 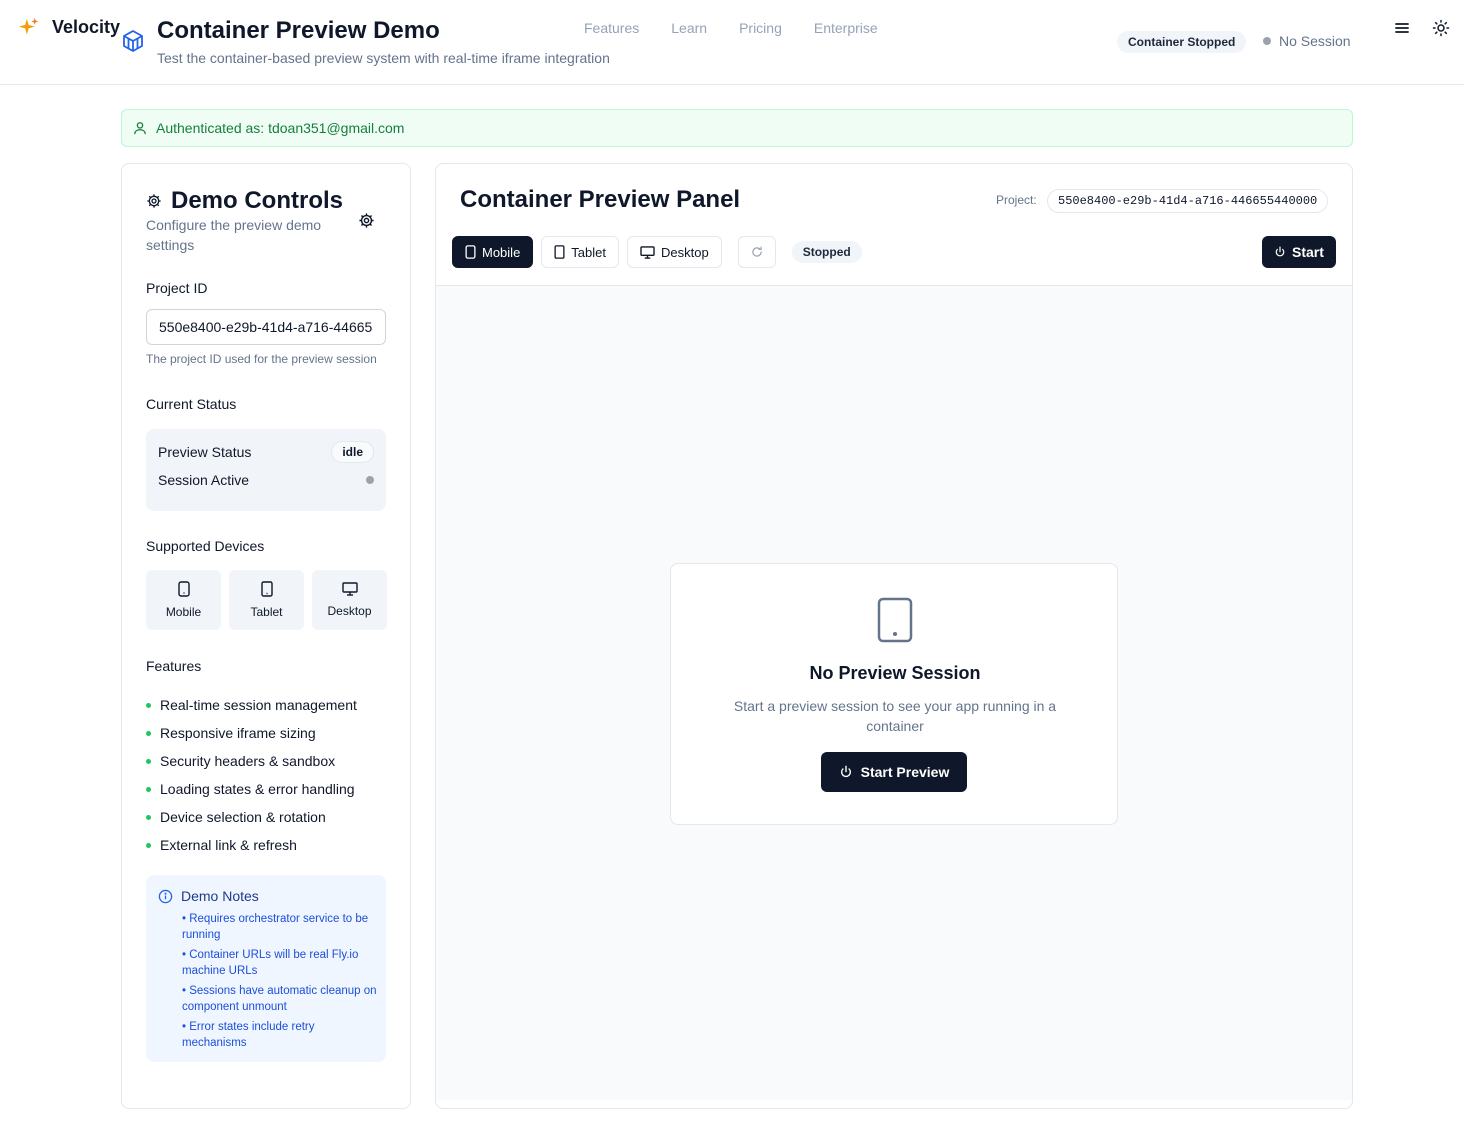 I want to click on devices-grid: Mobile Tablet Desktop, so click(x=266, y=600).